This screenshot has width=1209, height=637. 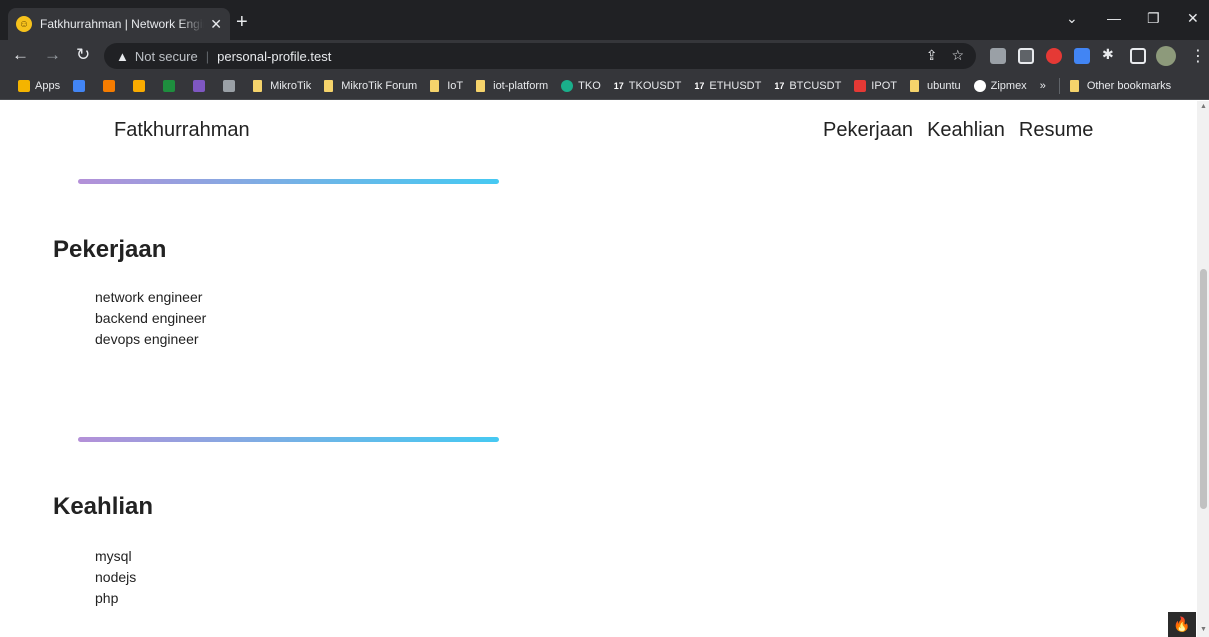 I want to click on ipot-icon, so click(x=860, y=85).